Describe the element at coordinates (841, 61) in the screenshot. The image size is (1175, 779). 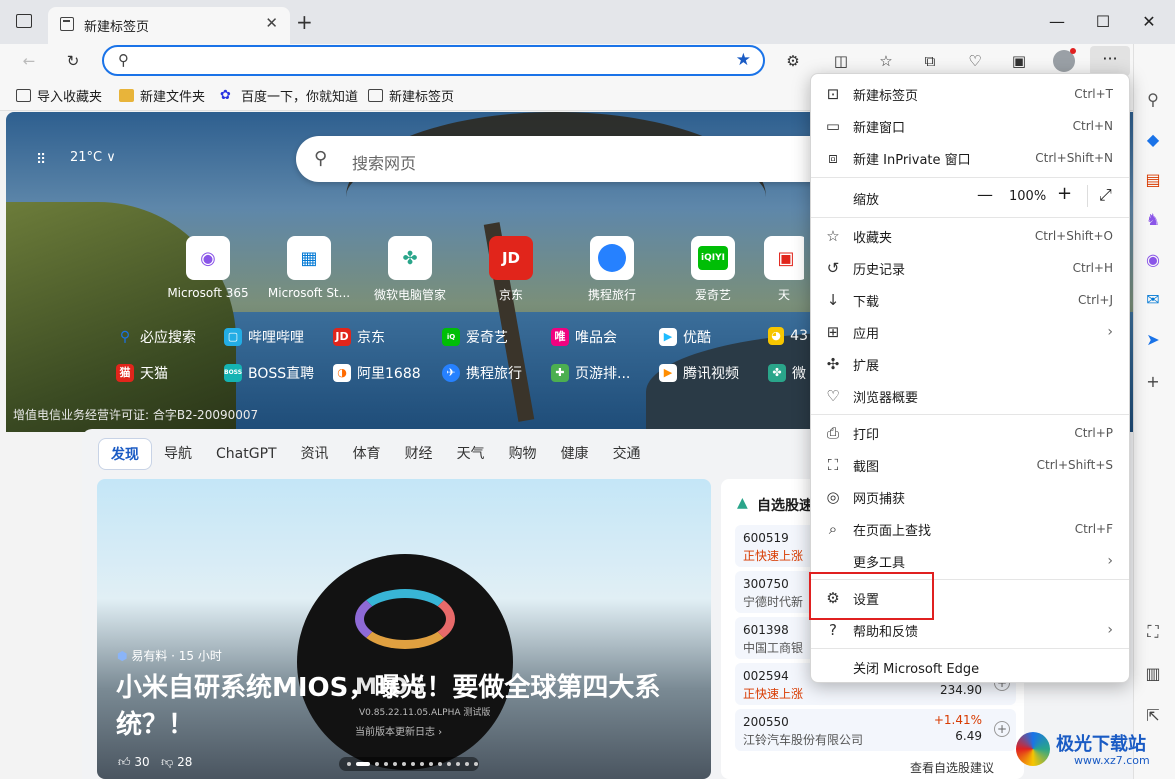
I see `split-screen-icon: ◫` at that location.